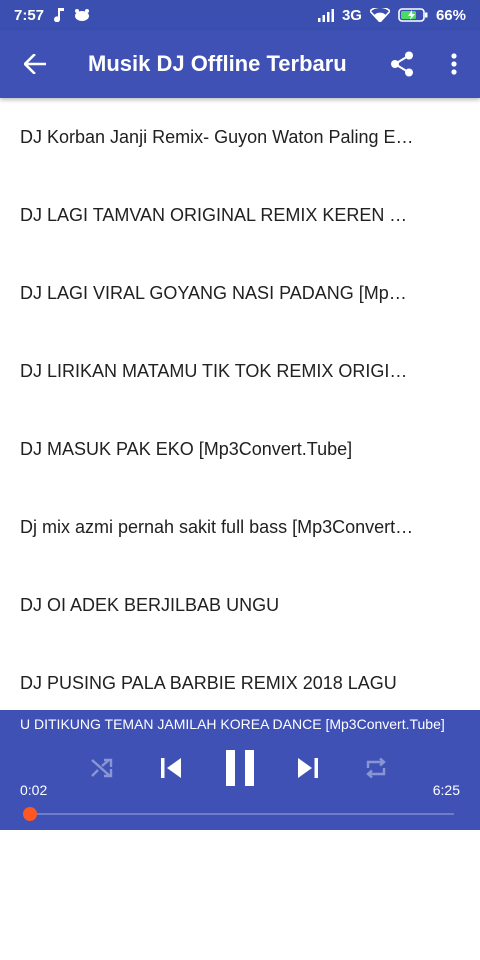 The height and width of the screenshot is (960, 480). I want to click on music-note-icon, so click(59, 15).